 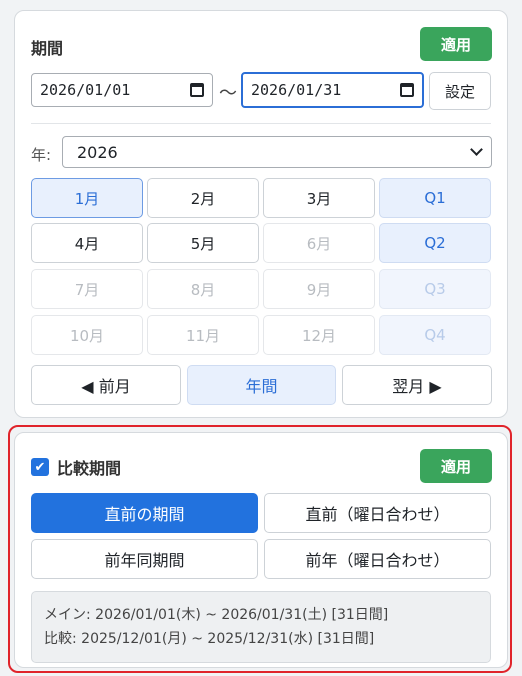 What do you see at coordinates (85, 90) in the screenshot?
I see `start-date-value: 2026/01/01` at bounding box center [85, 90].